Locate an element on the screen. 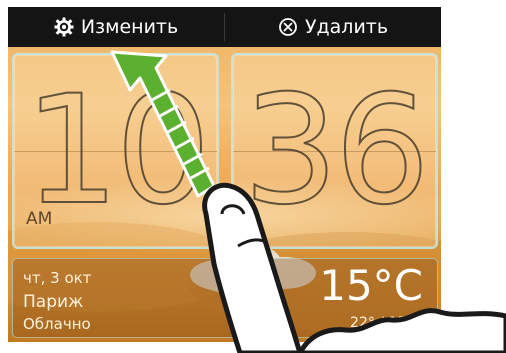 The width and height of the screenshot is (506, 353). weather-city: Париж is located at coordinates (53, 302).